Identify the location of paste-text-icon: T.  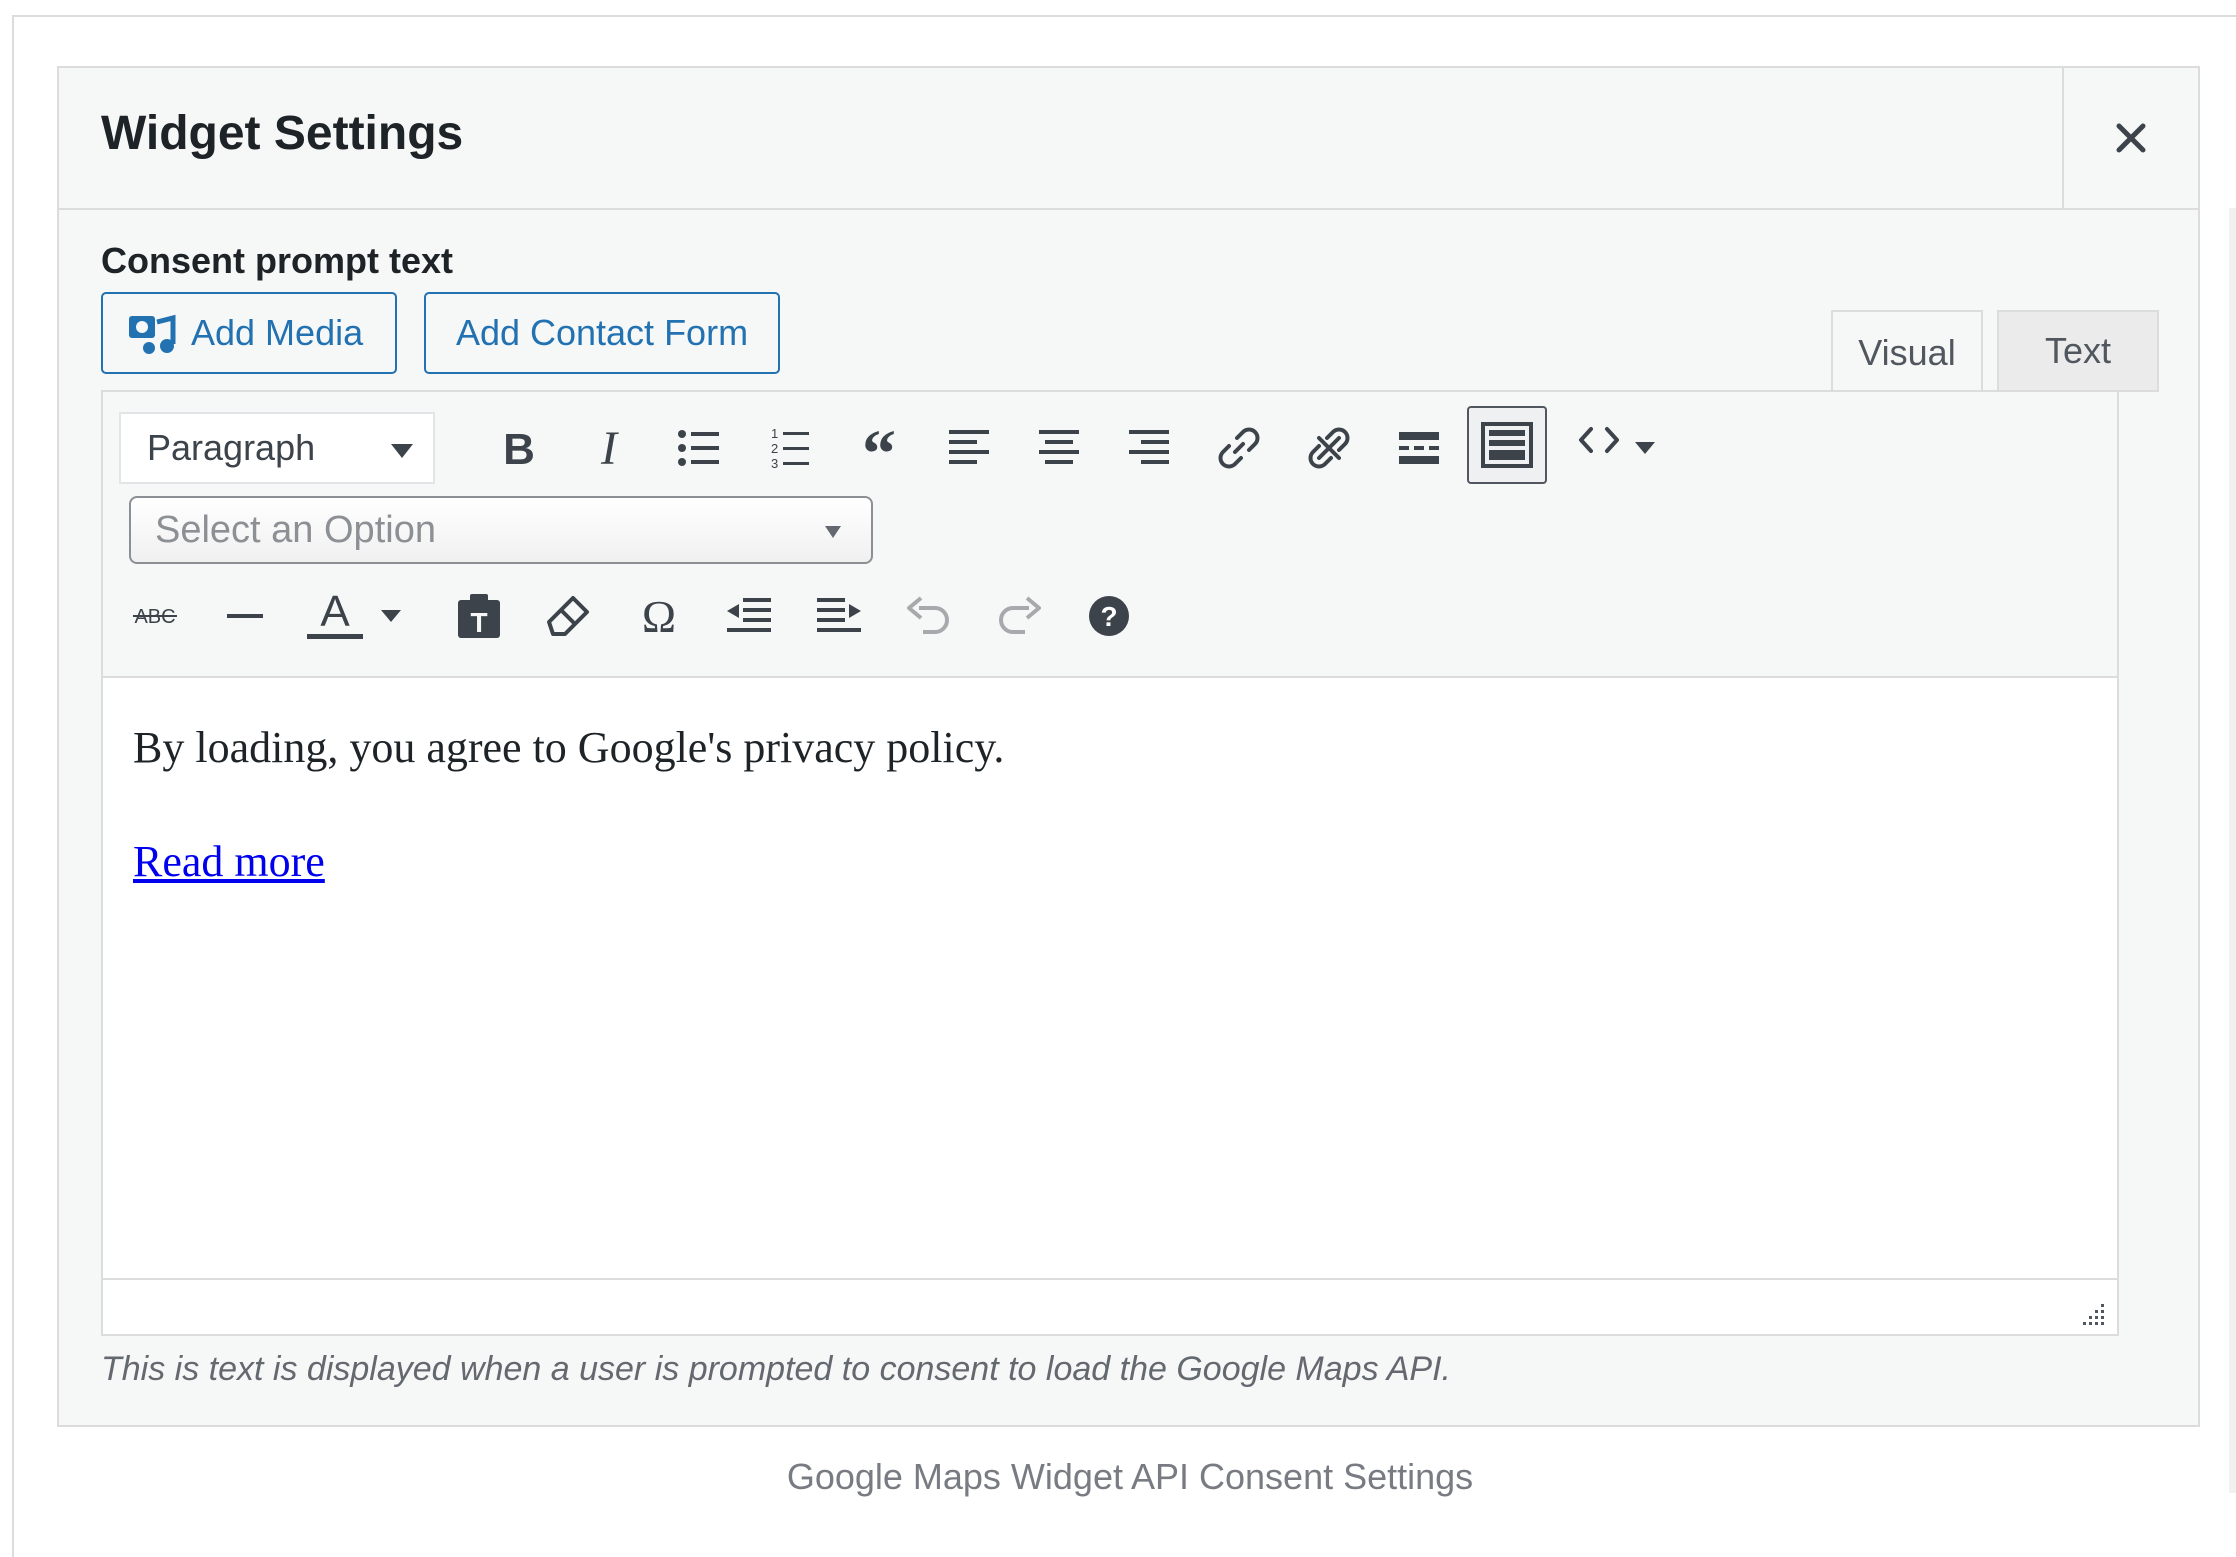
(479, 616).